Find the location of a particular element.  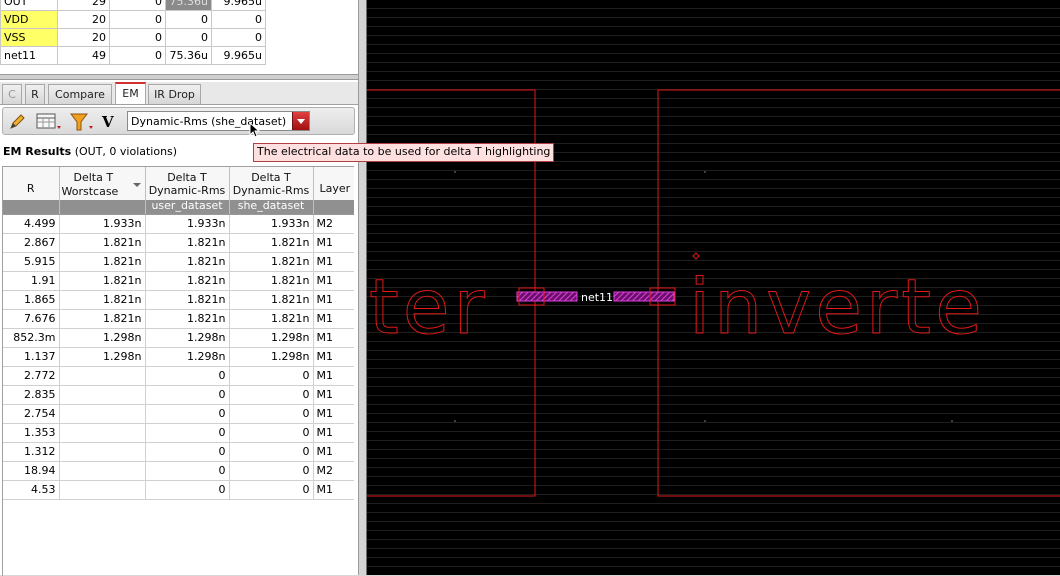

table-row: 1.137 1.298n 1.298n 1.298n M1 is located at coordinates (178, 357).